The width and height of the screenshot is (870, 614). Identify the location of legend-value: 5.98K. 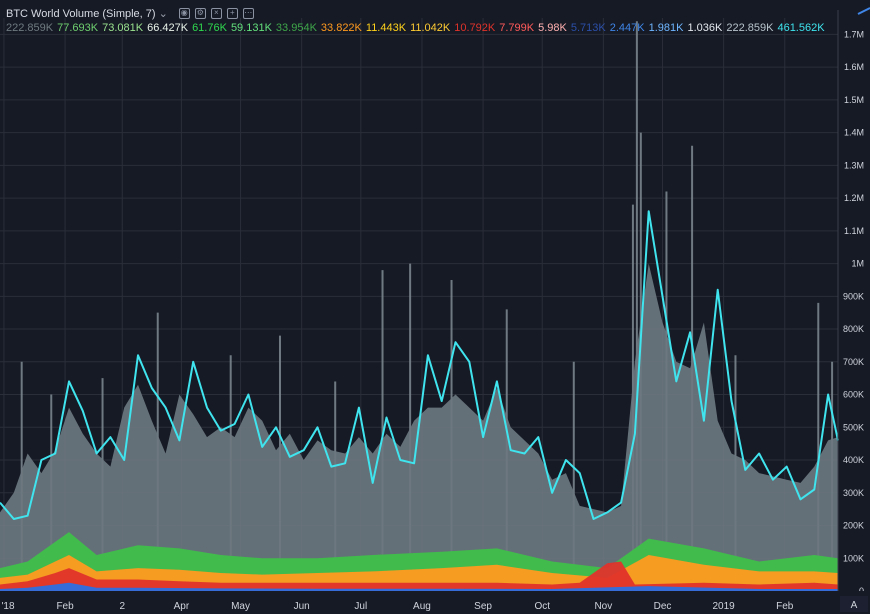
(552, 28).